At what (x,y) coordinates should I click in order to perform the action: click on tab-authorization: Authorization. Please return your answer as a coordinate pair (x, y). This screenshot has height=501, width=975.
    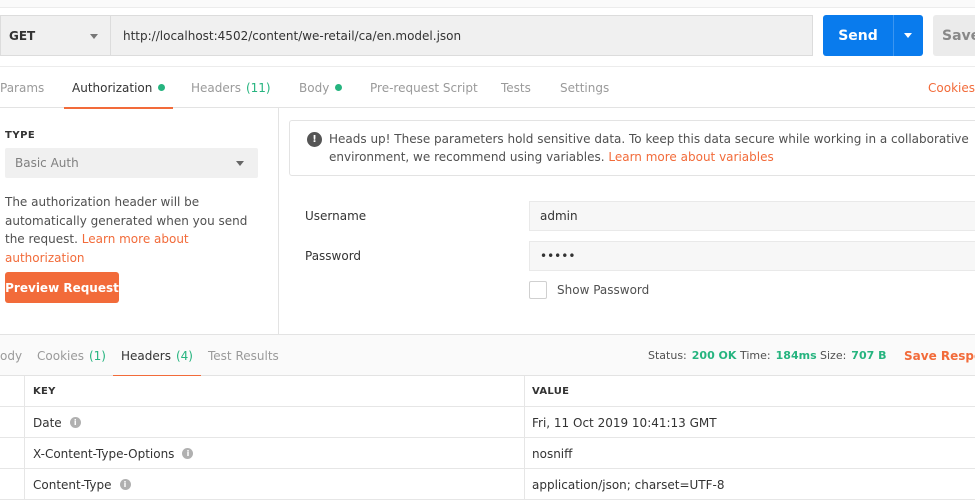
    Looking at the image, I should click on (119, 88).